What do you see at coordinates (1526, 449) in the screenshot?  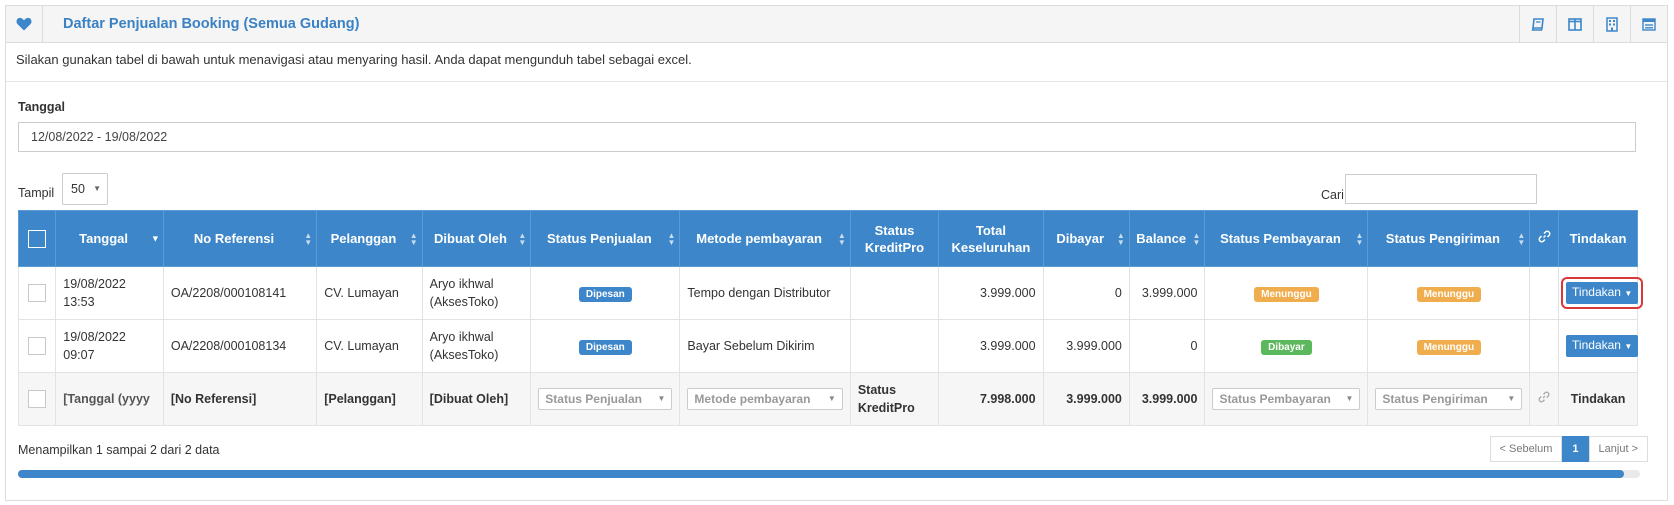 I see `prev-page-button: < Sebelum` at bounding box center [1526, 449].